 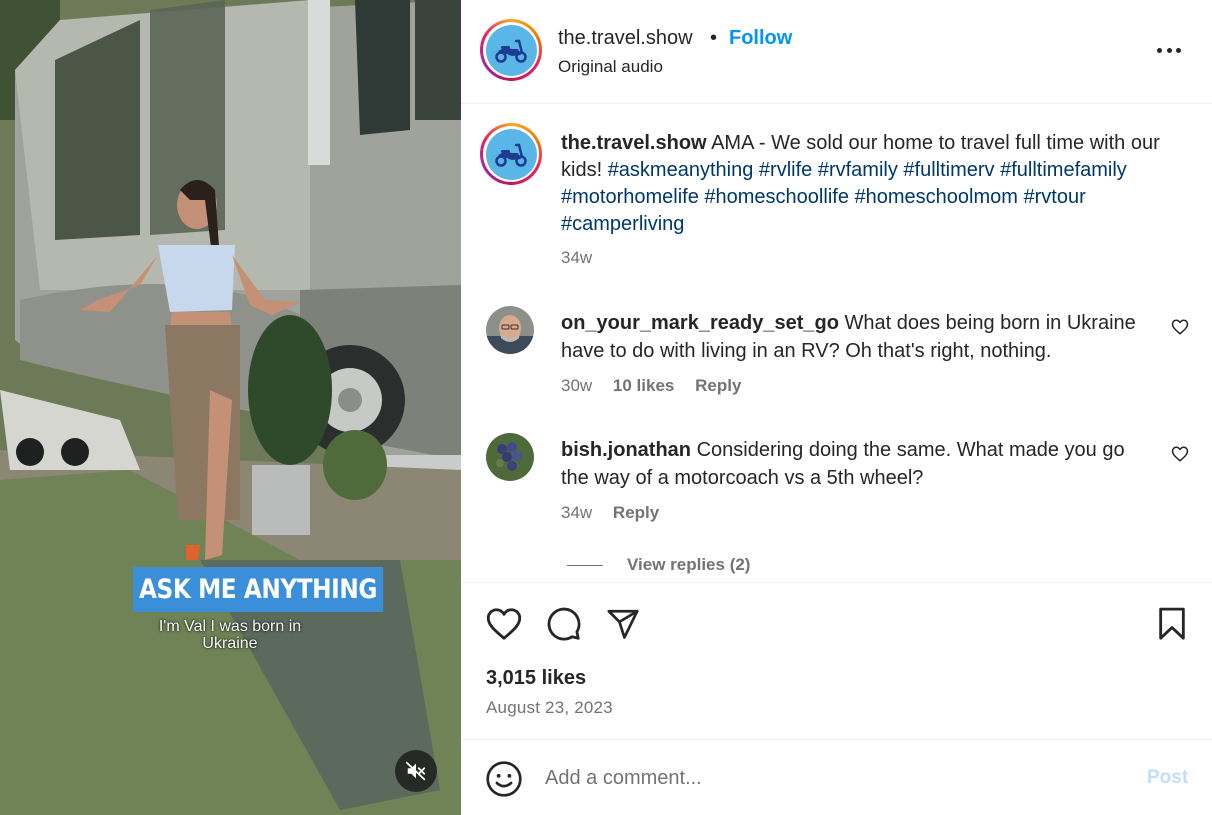 What do you see at coordinates (610, 67) in the screenshot?
I see `audio-link: Original audio` at bounding box center [610, 67].